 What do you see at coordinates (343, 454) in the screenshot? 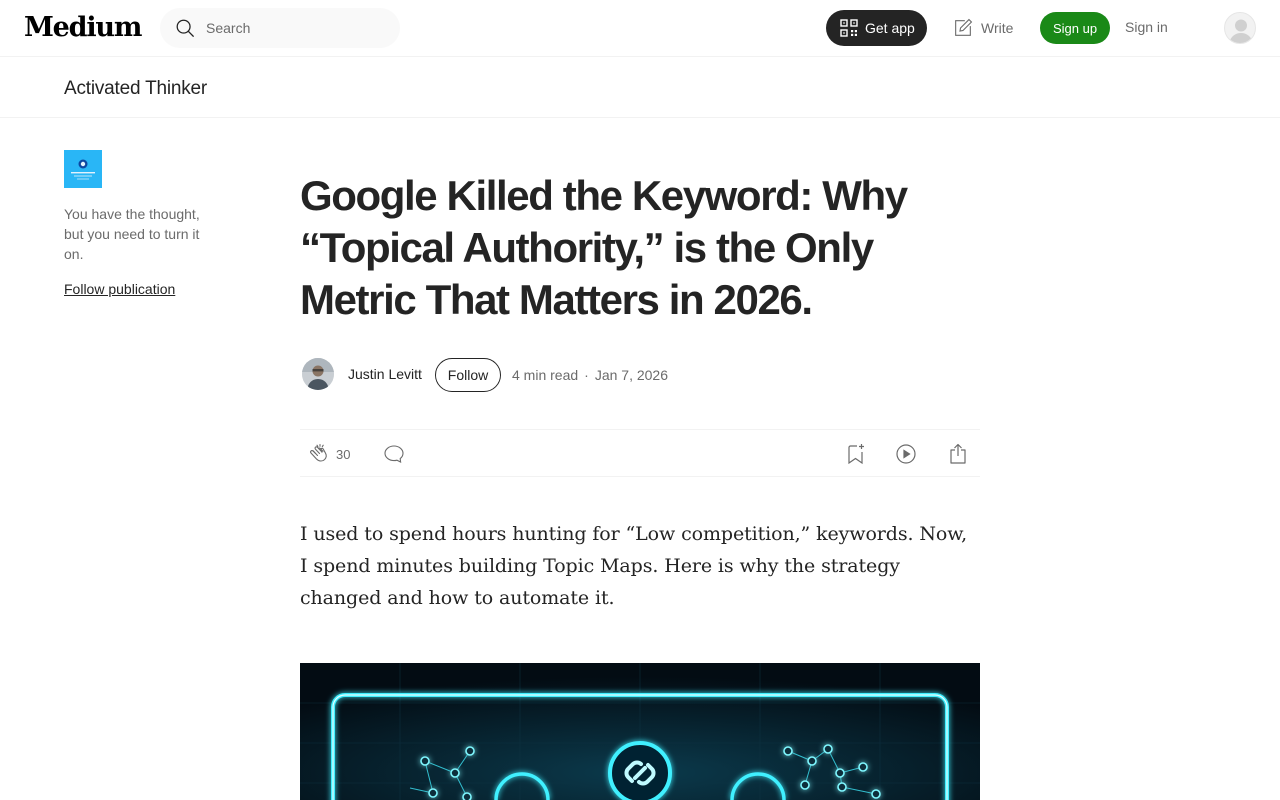
I see `clap-count: 30` at bounding box center [343, 454].